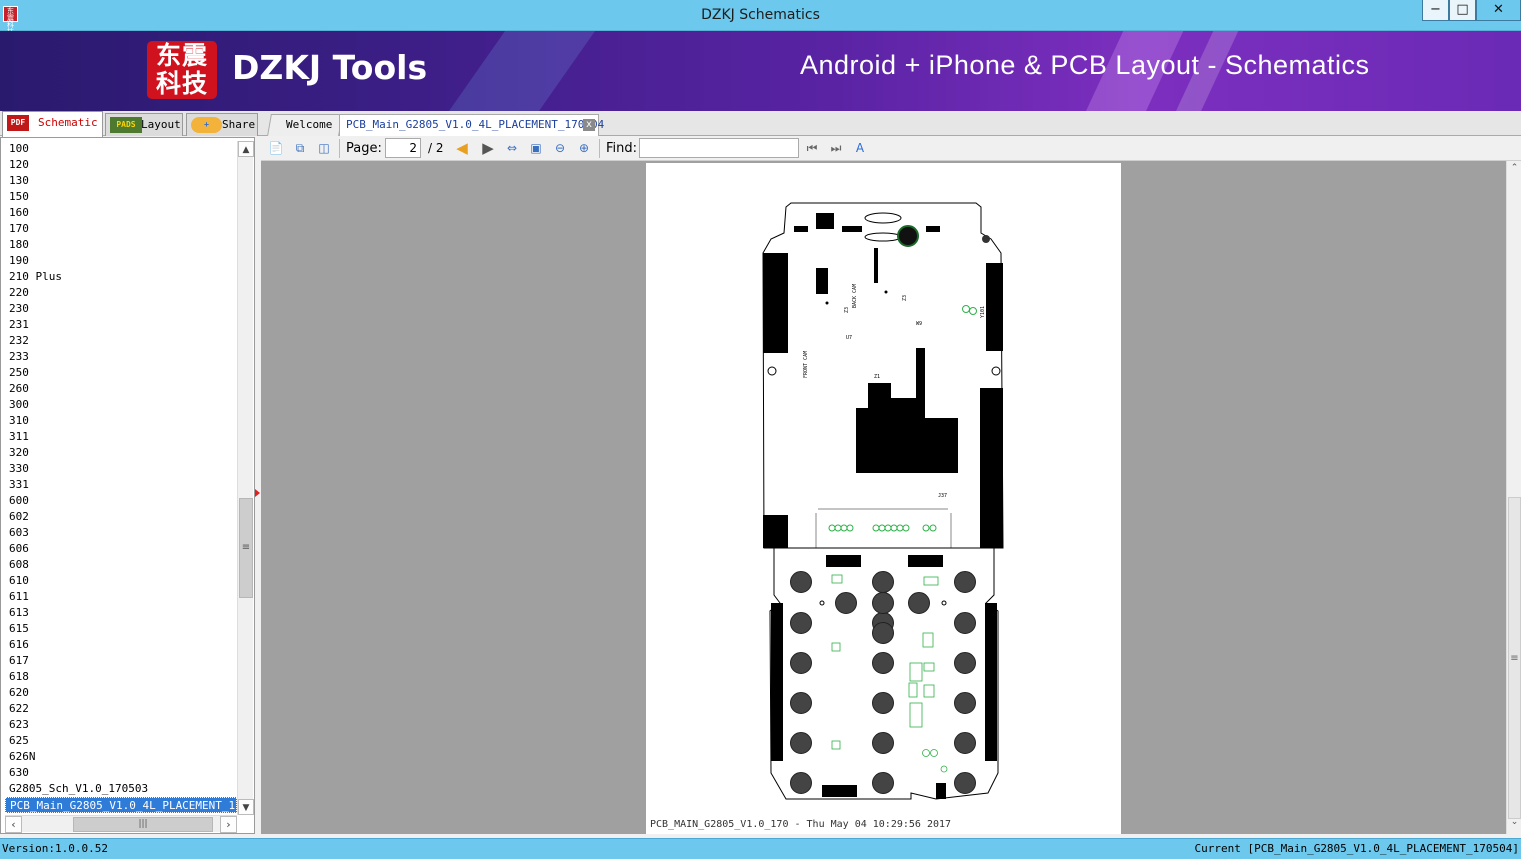 Image resolution: width=1521 pixels, height=859 pixels. Describe the element at coordinates (13, 824) in the screenshot. I see `scroll-left-icon: ‹` at that location.